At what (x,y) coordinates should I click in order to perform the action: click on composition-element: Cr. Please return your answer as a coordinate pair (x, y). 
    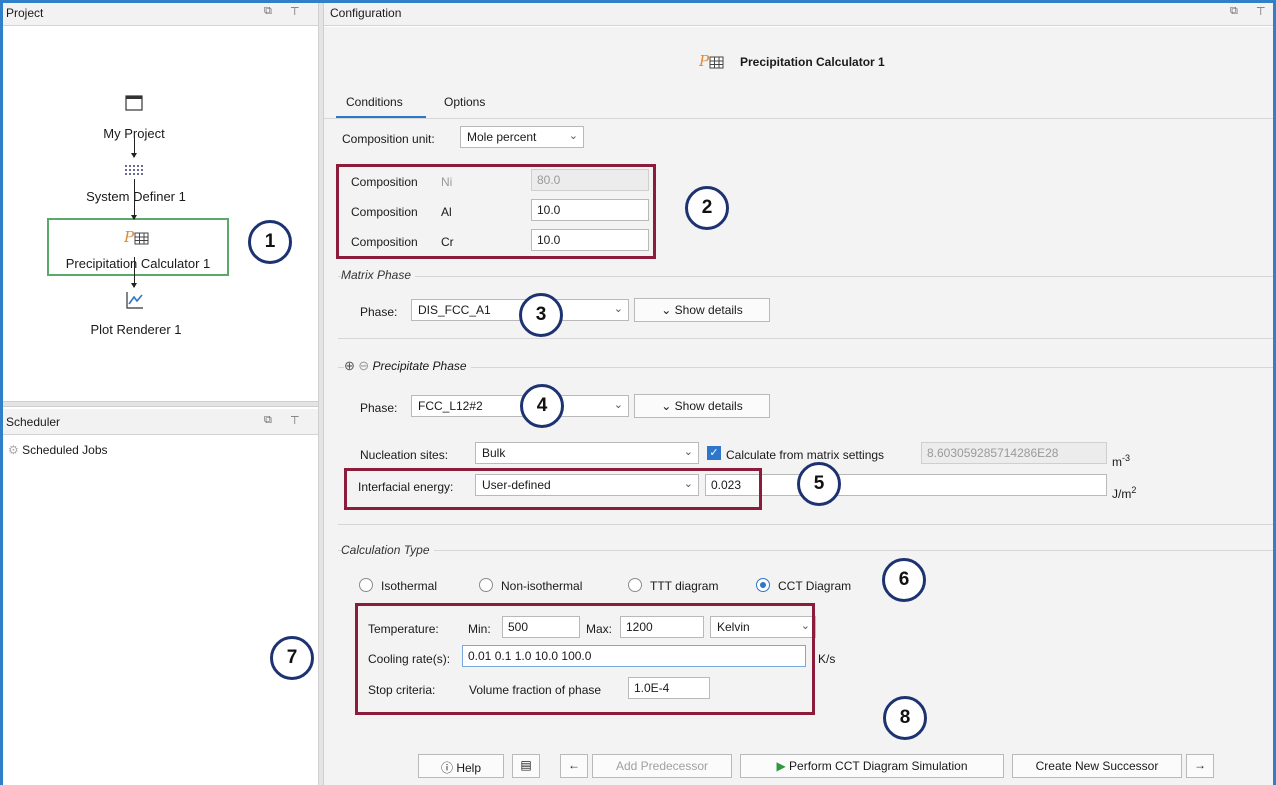
    Looking at the image, I should click on (447, 242).